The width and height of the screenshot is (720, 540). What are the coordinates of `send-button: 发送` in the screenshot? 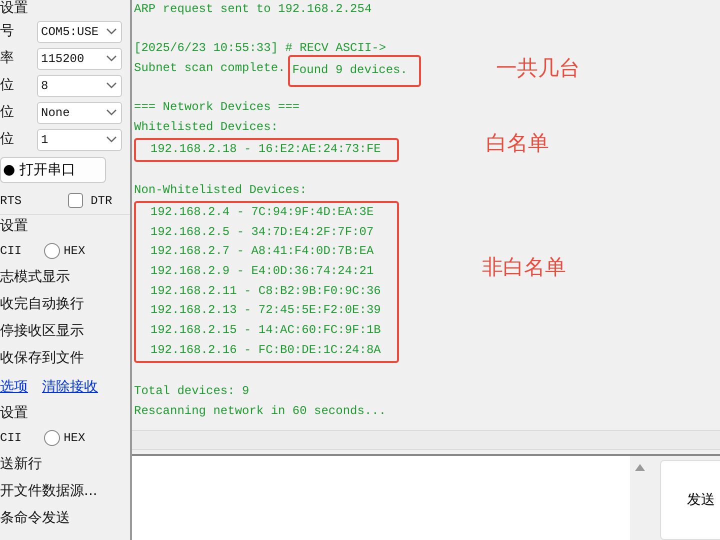 It's located at (690, 500).